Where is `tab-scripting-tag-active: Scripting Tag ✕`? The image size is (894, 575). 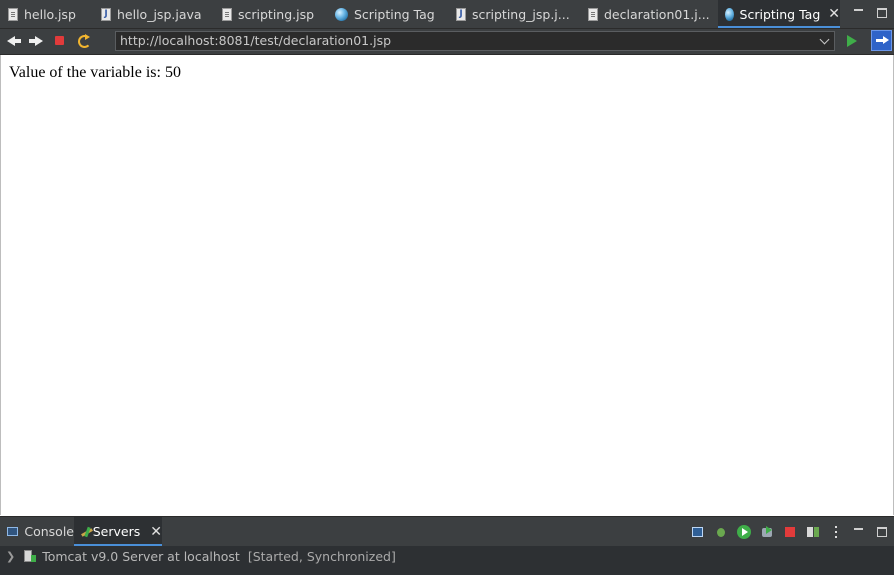
tab-scripting-tag-active: Scripting Tag ✕ is located at coordinates (779, 14).